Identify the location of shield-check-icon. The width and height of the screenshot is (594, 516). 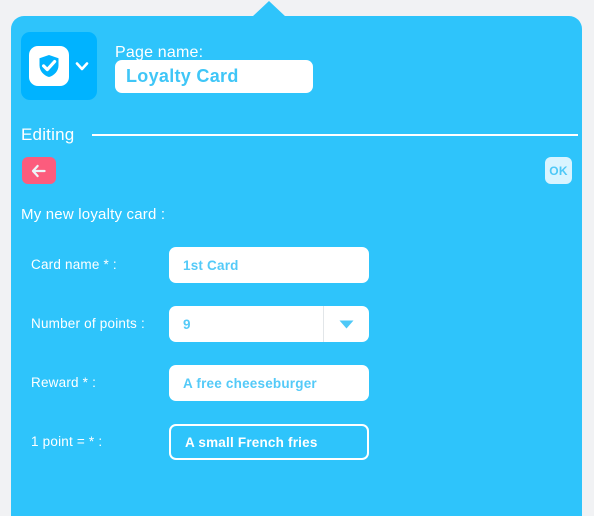
(48, 66).